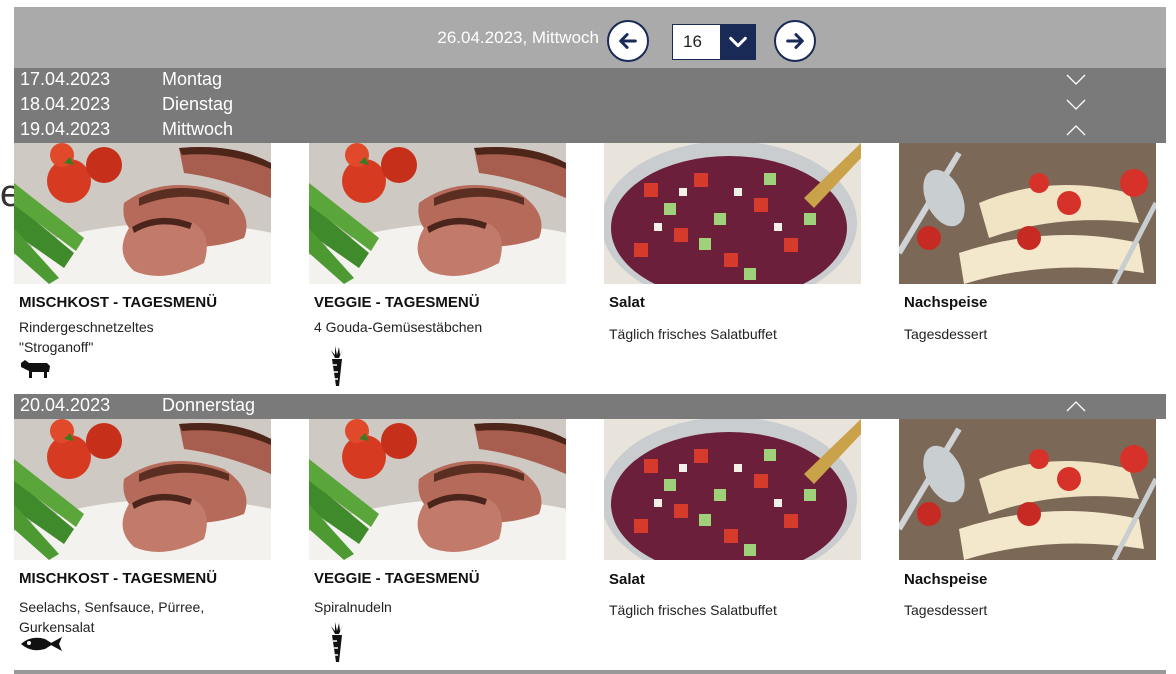  What do you see at coordinates (714, 42) in the screenshot?
I see `week-select: 16` at bounding box center [714, 42].